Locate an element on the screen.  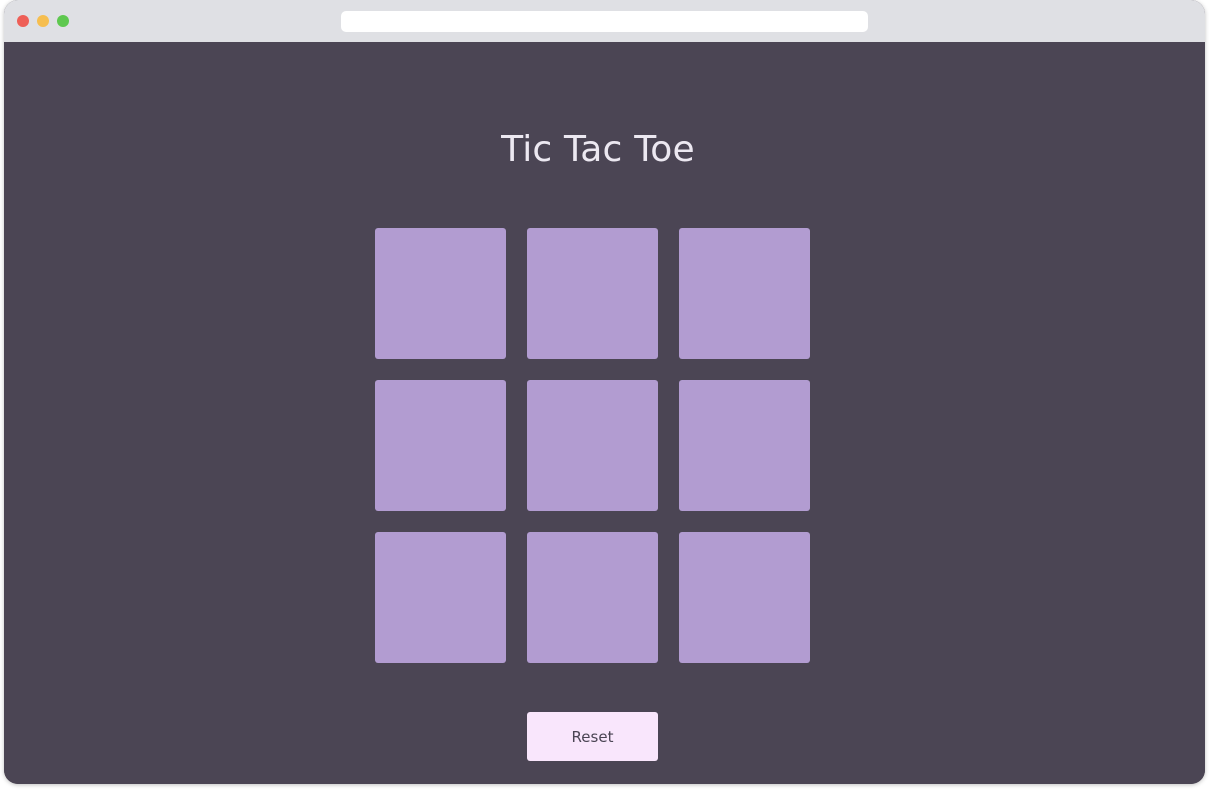
reset-button: Reset is located at coordinates (592, 736).